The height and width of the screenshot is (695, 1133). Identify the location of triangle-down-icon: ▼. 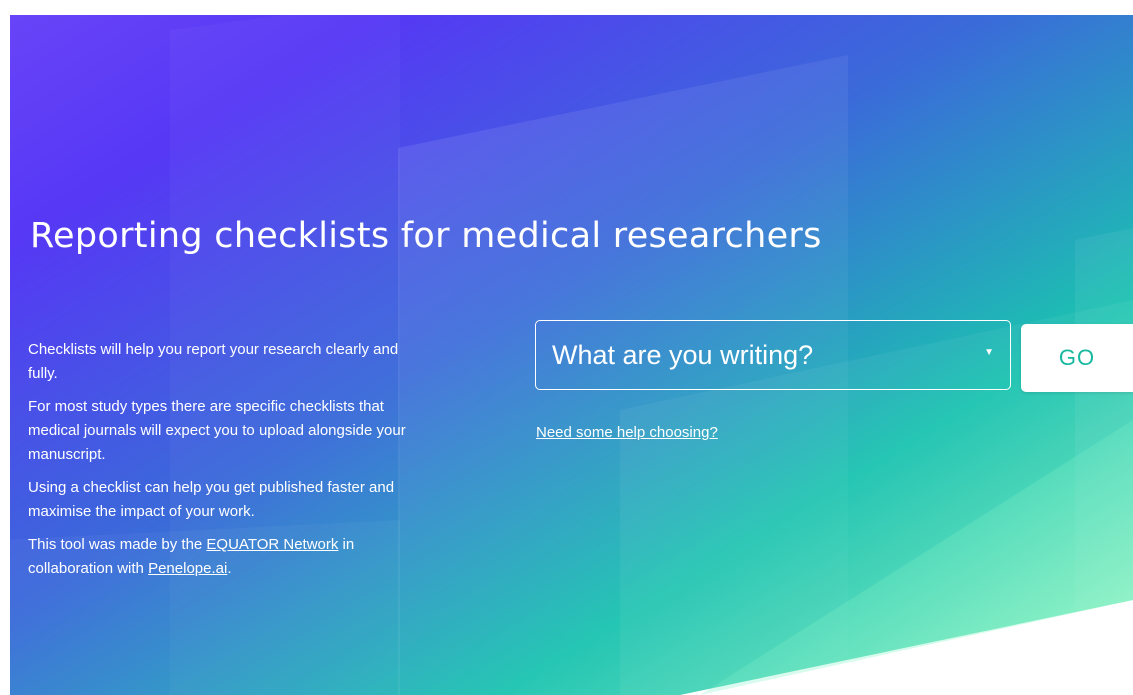
(989, 352).